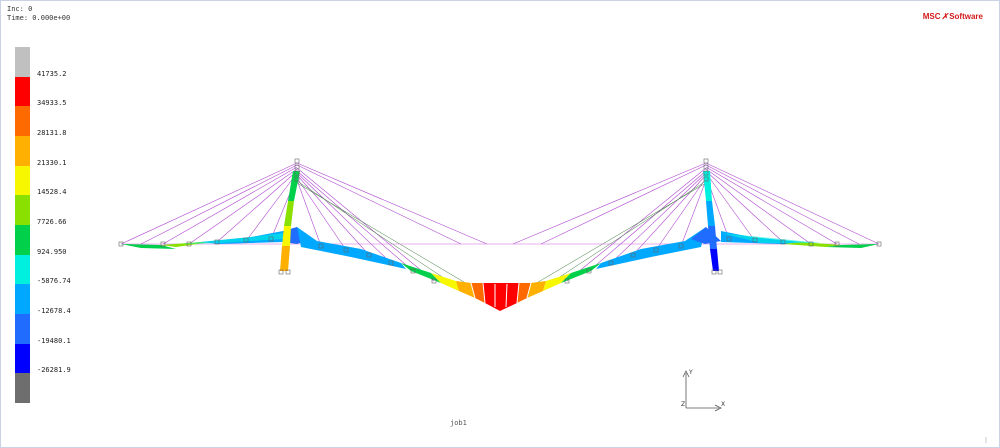  I want to click on job-name-label: job1, so click(458, 423).